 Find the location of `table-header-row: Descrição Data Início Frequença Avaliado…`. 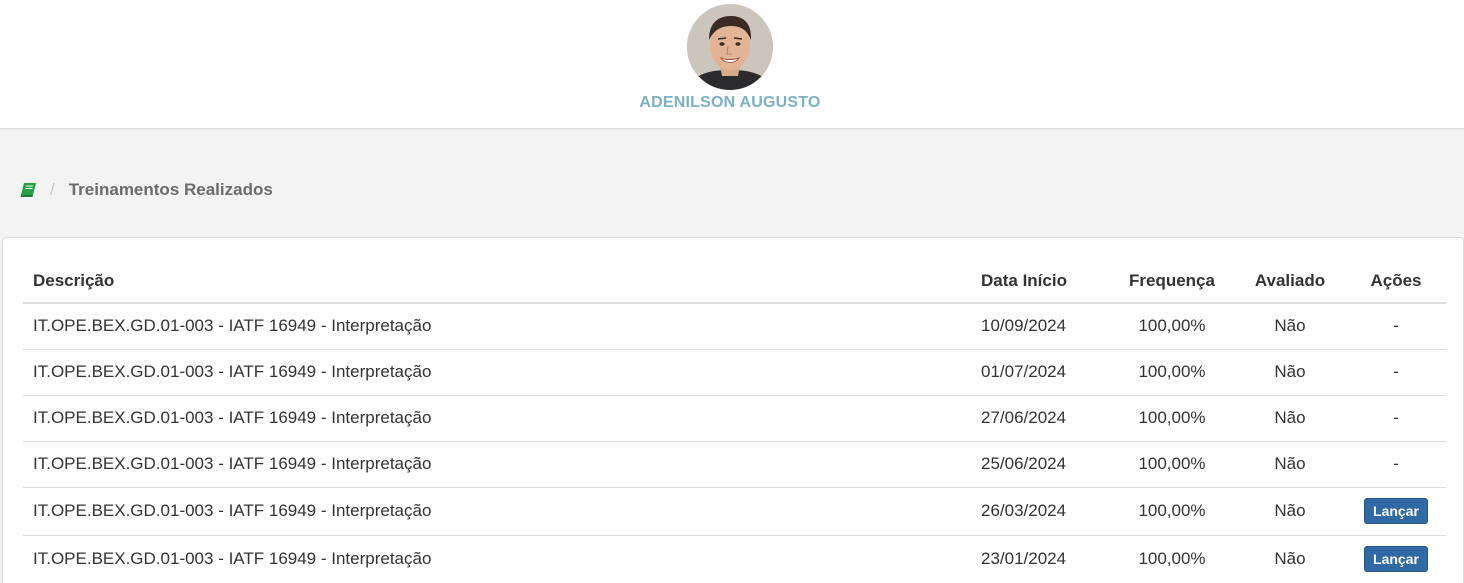

table-header-row: Descrição Data Início Frequença Avaliado… is located at coordinates (734, 281).